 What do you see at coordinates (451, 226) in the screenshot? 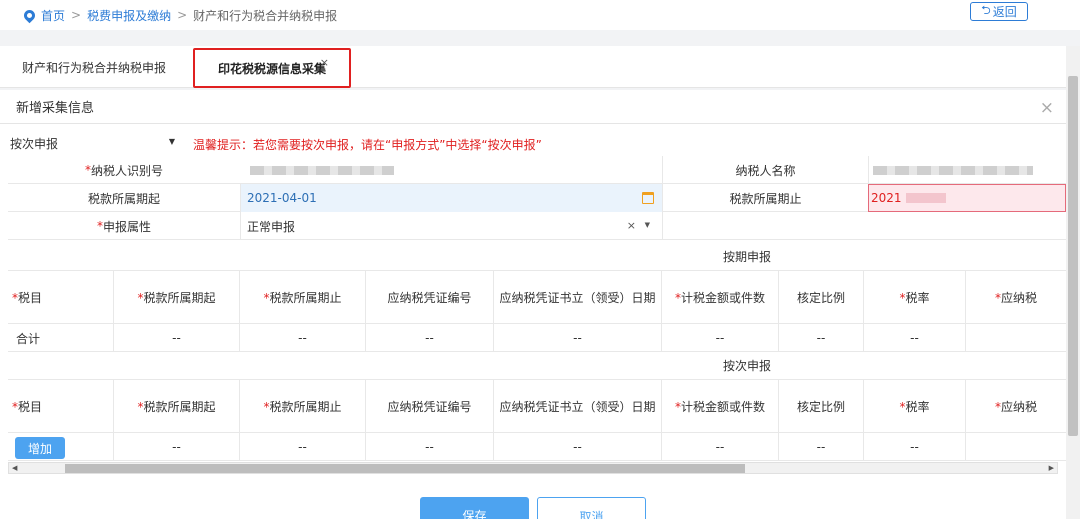
I see `attribute-select: 正常申报 × ▼` at bounding box center [451, 226].